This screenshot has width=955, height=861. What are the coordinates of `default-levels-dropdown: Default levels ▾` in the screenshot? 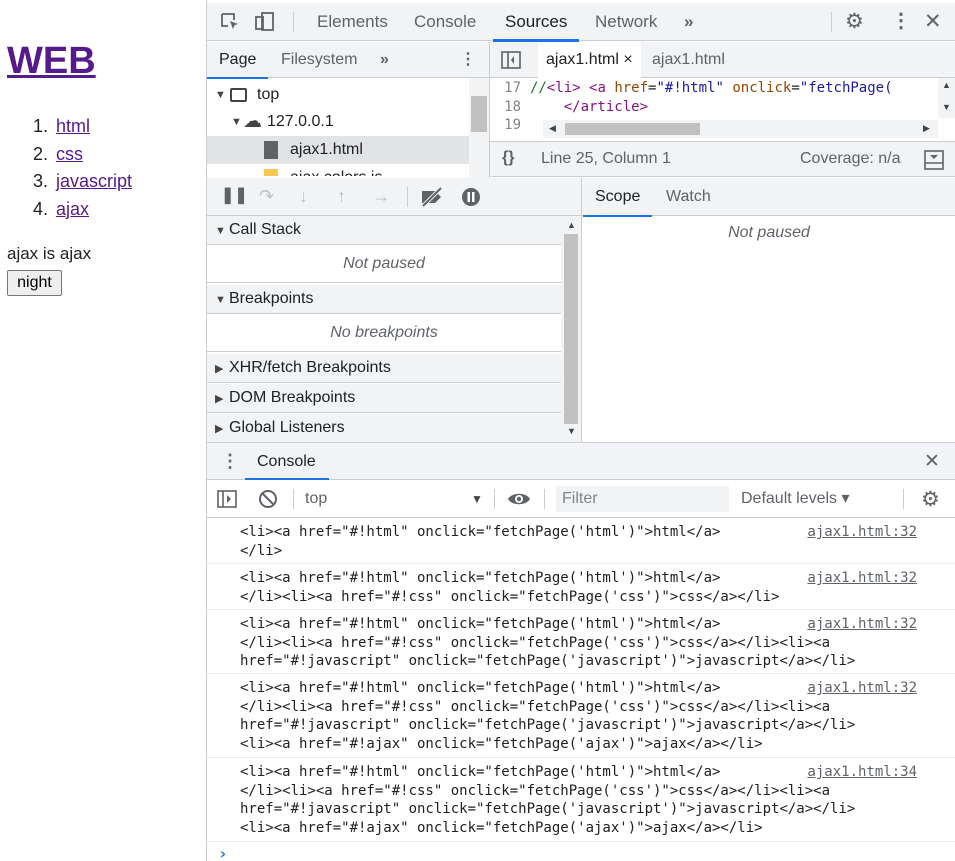 It's located at (795, 499).